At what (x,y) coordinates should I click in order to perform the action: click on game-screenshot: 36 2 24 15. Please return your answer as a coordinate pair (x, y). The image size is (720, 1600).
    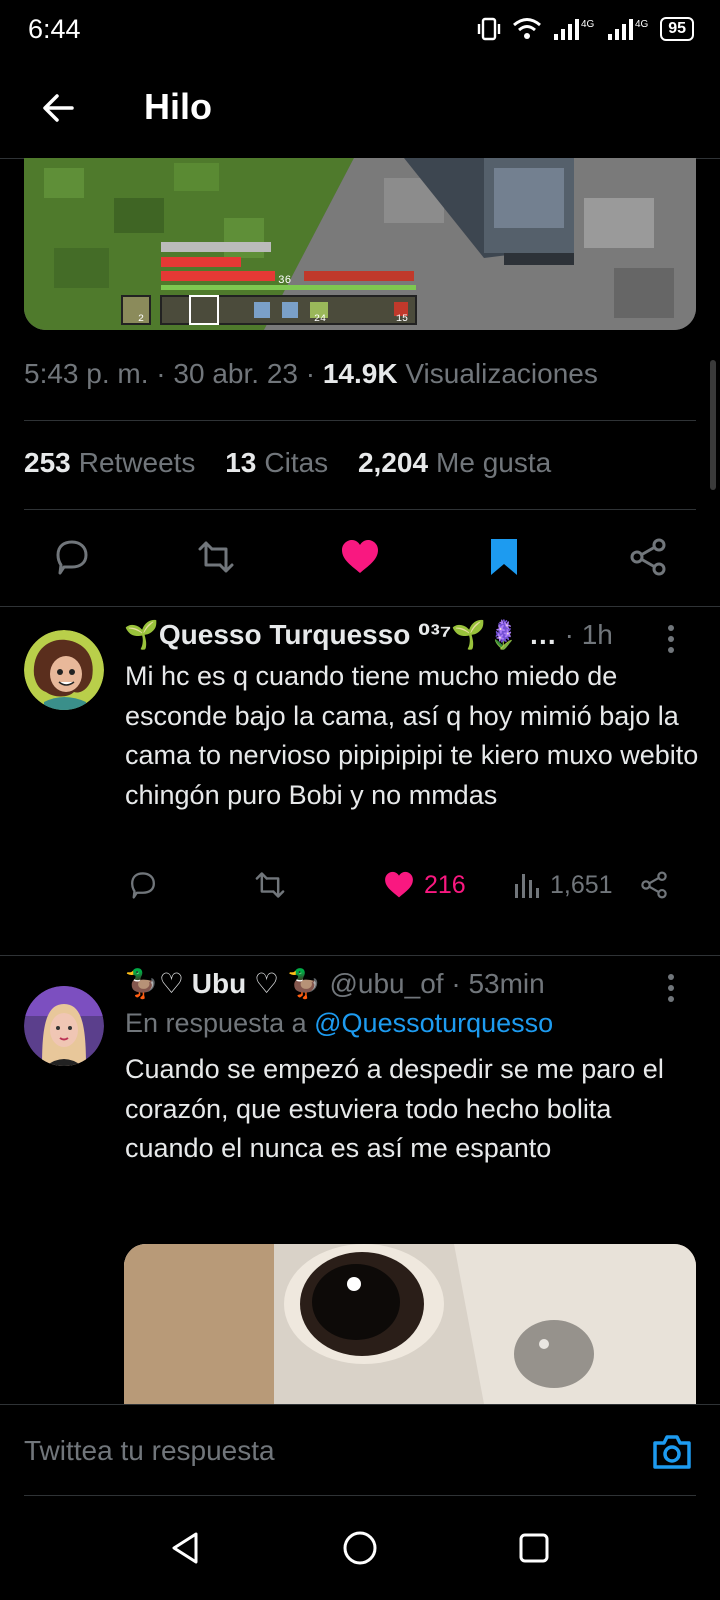
    Looking at the image, I should click on (360, 244).